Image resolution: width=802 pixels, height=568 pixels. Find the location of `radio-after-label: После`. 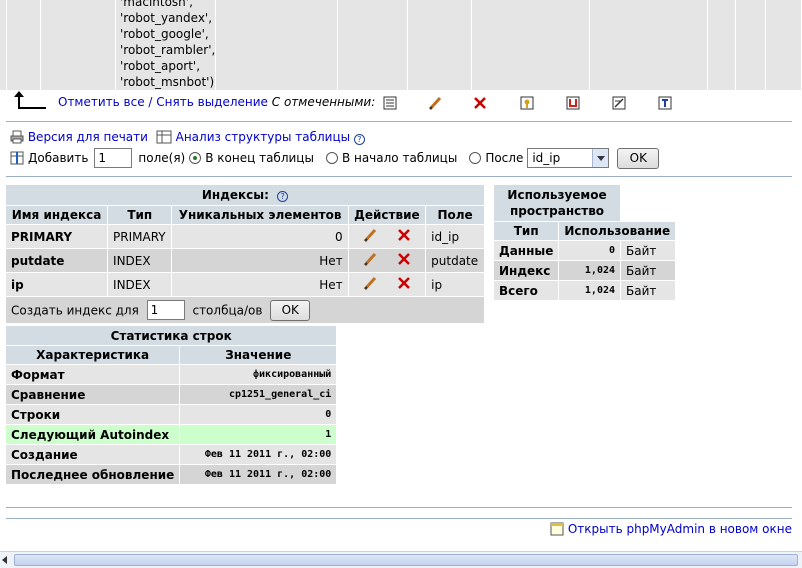

radio-after-label: После is located at coordinates (504, 158).